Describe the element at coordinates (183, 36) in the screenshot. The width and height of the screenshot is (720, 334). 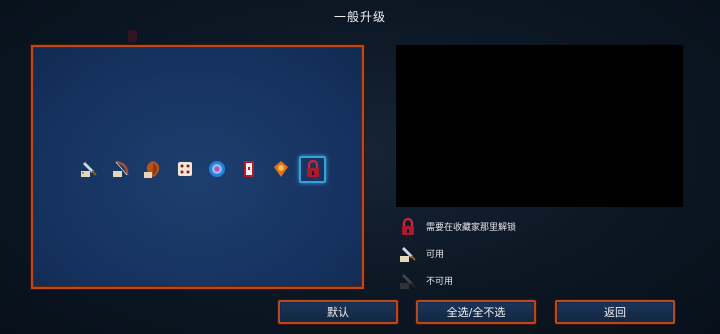
I see `faded-background-label` at that location.